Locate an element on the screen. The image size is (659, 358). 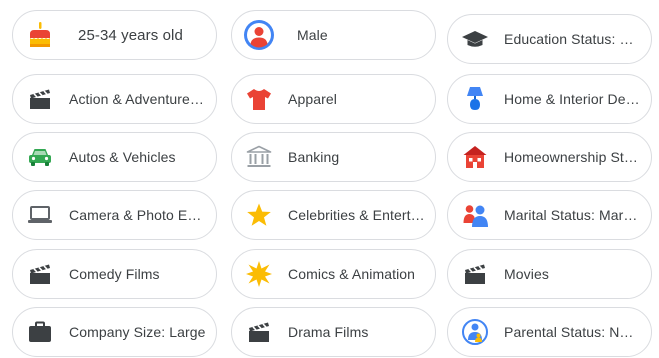
graduation-cap-icon is located at coordinates (475, 39).